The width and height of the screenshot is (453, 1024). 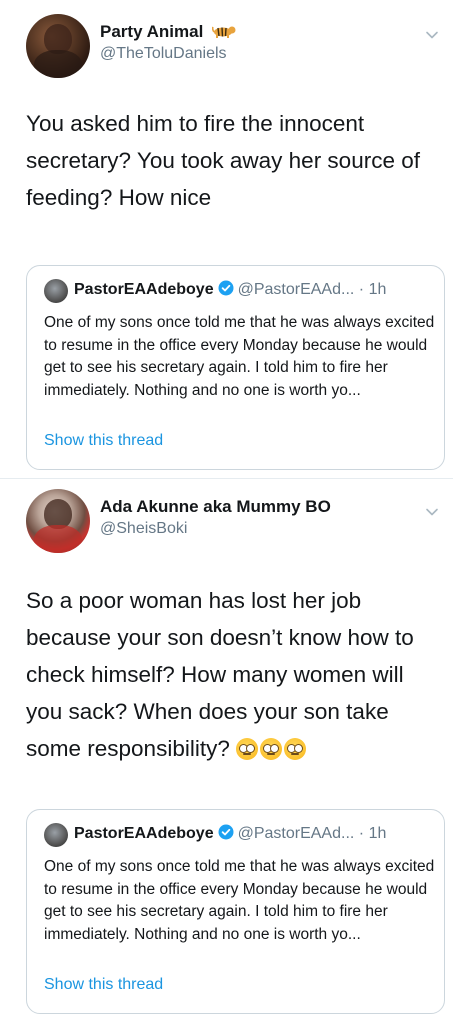 What do you see at coordinates (143, 529) in the screenshot?
I see `author-handle: @SheisBoki` at bounding box center [143, 529].